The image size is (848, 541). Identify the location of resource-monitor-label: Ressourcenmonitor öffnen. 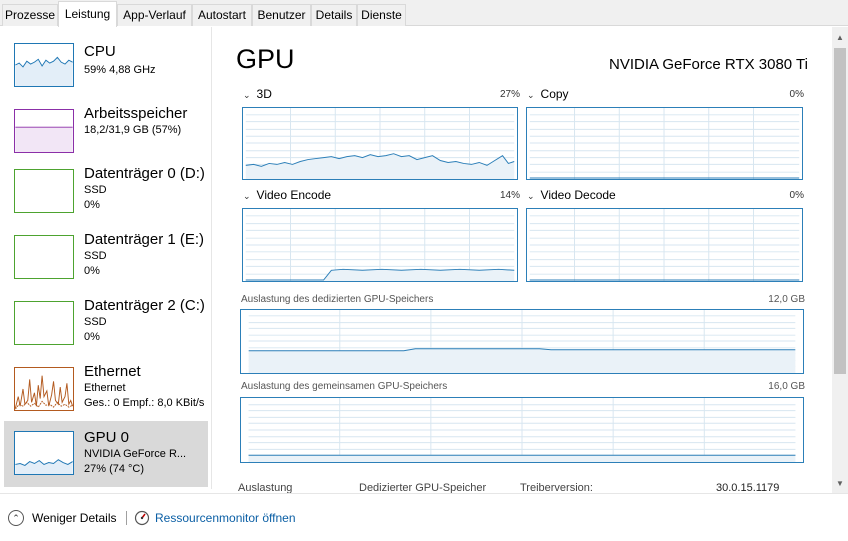
(225, 518).